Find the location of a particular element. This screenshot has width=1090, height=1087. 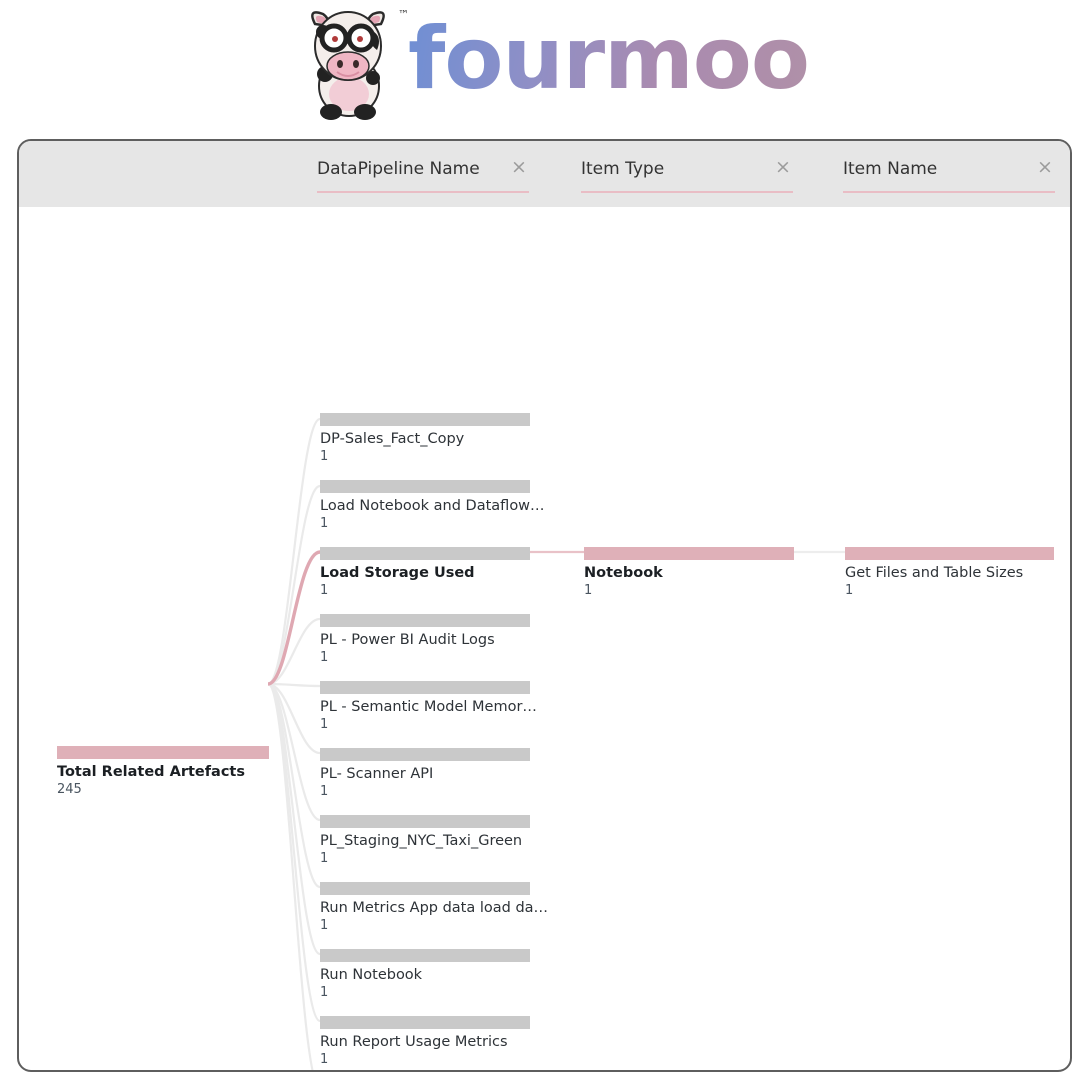

node-label: PL - Power BI Audit Logs is located at coordinates (407, 640).